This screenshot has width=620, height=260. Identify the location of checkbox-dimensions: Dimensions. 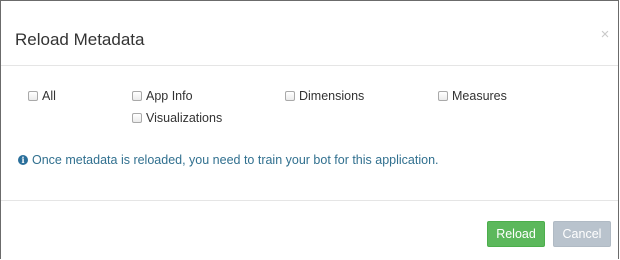
(324, 96).